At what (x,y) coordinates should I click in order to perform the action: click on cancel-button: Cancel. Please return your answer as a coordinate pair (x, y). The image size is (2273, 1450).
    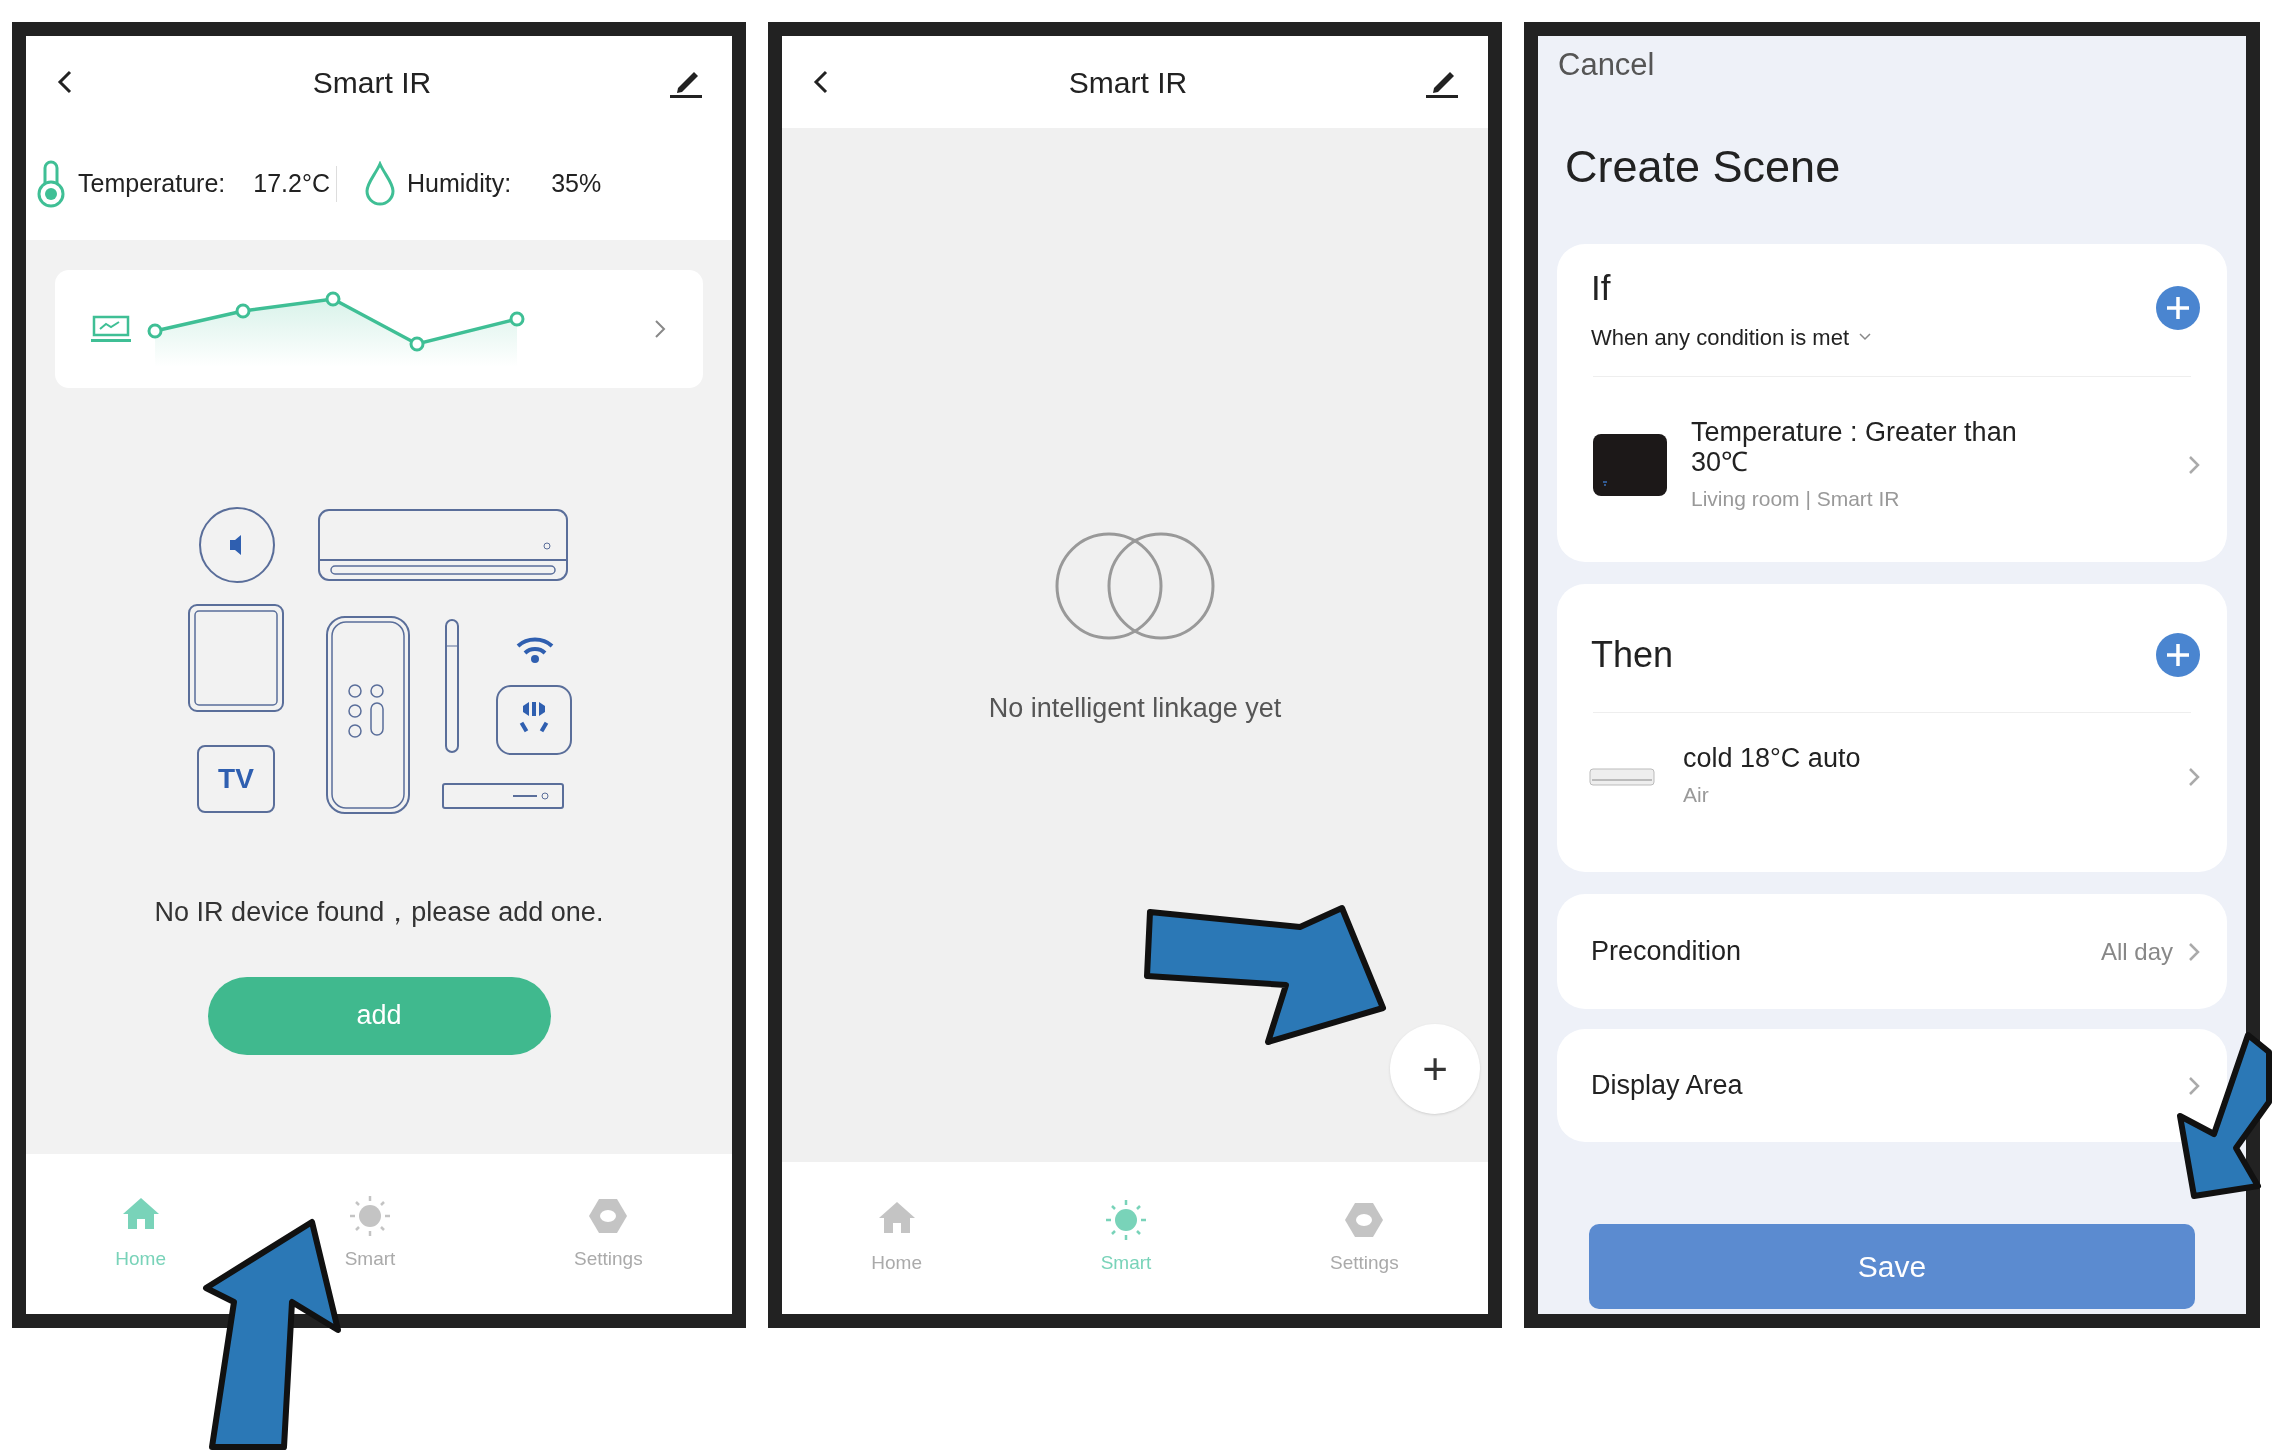
    Looking at the image, I should click on (1606, 65).